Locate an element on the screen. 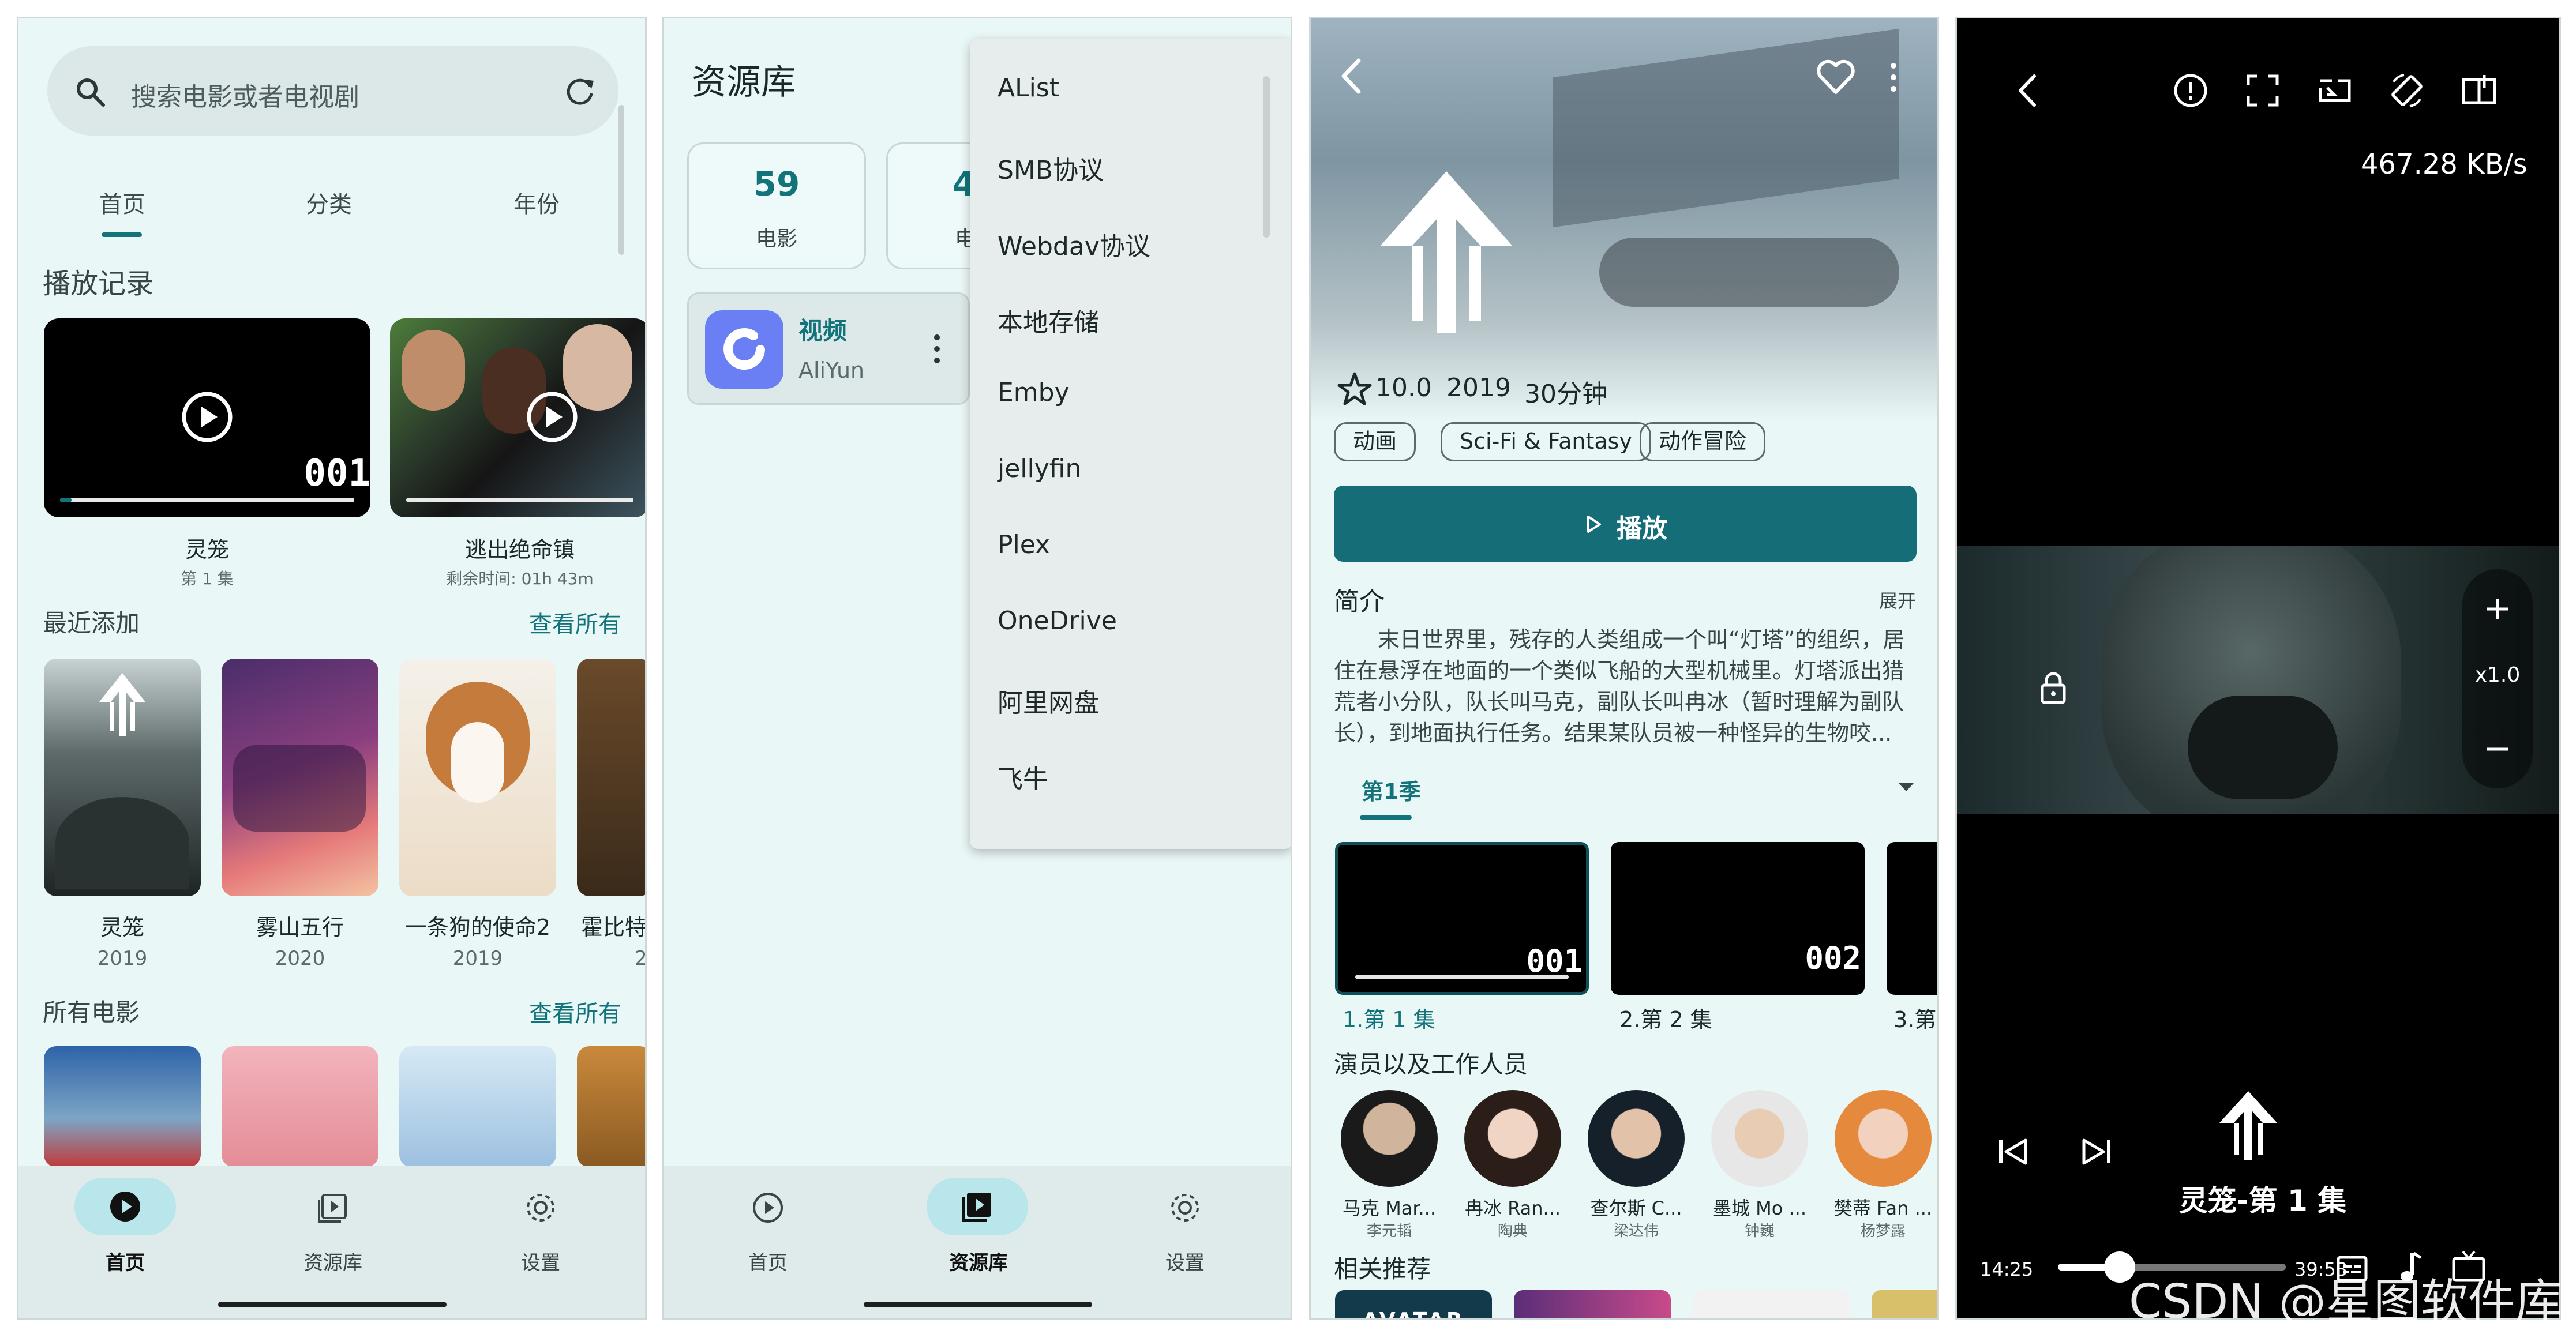 Image resolution: width=2576 pixels, height=1338 pixels. season-tab: 第1季 is located at coordinates (1391, 790).